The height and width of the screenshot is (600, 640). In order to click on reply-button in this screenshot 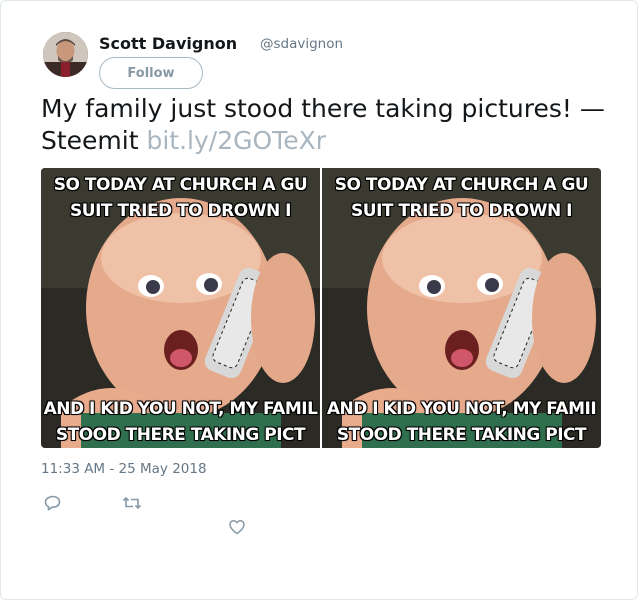, I will do `click(53, 505)`.